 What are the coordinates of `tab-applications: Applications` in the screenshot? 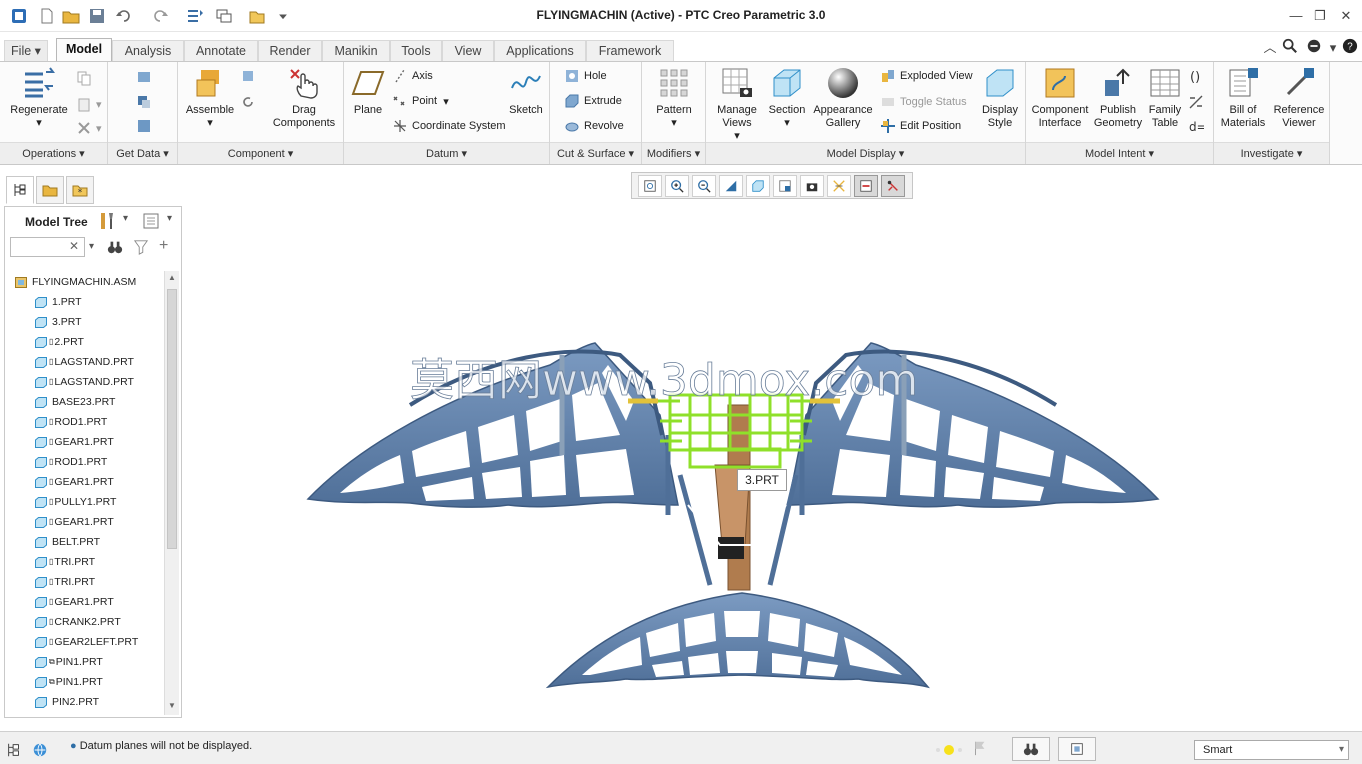 It's located at (540, 51).